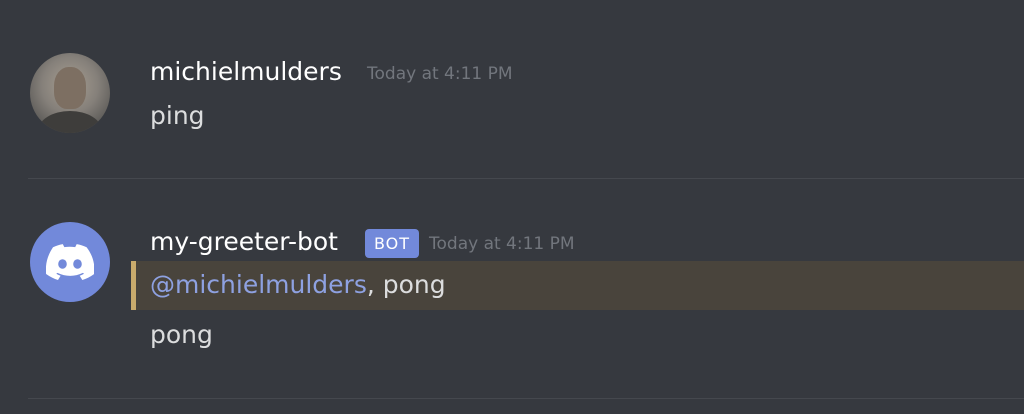 This screenshot has height=414, width=1024. I want to click on bot-avatar, so click(70, 262).